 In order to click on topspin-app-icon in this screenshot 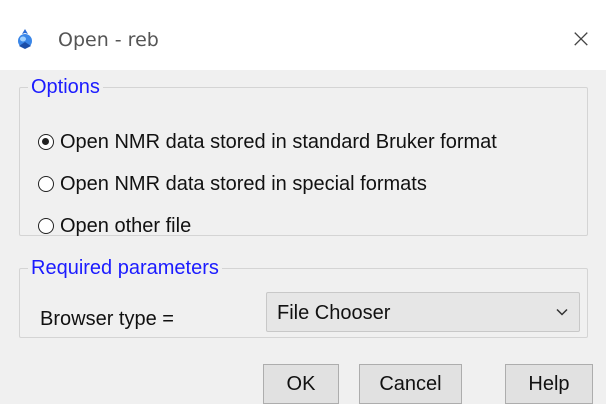, I will do `click(25, 39)`.